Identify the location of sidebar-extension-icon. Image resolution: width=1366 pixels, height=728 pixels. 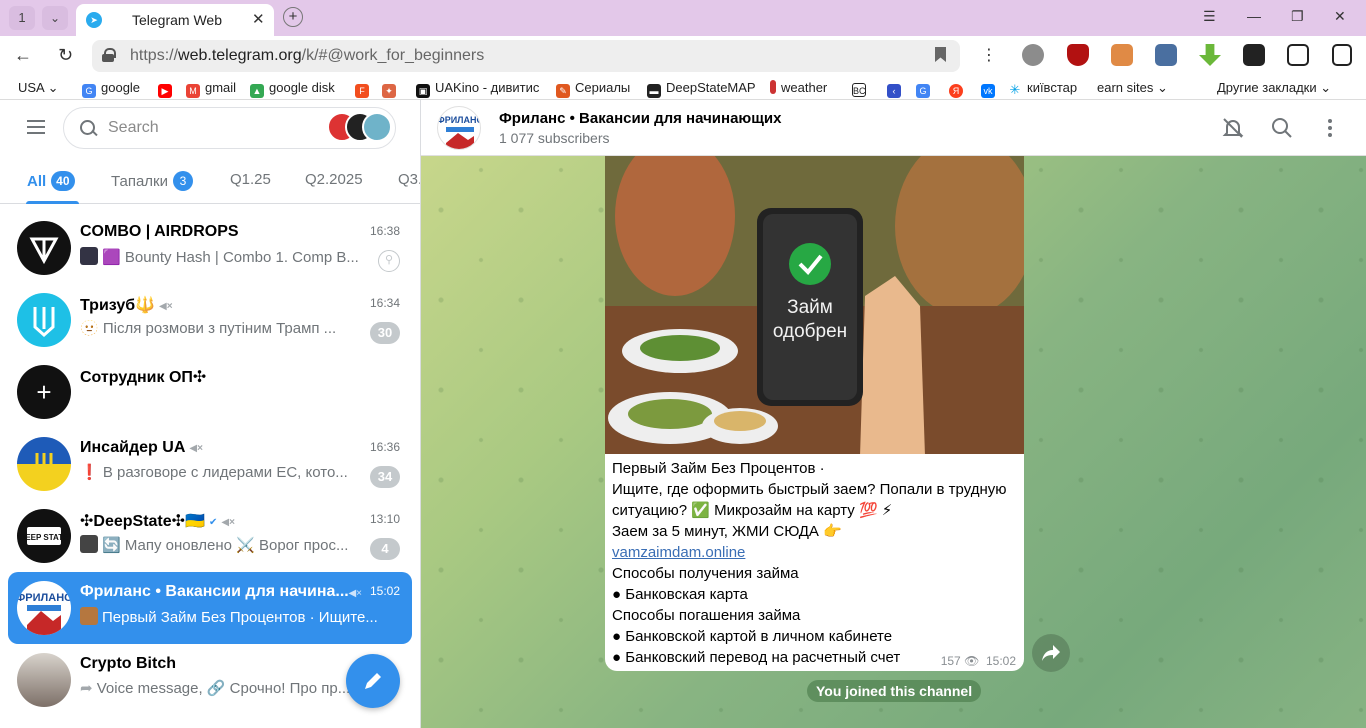
(1342, 55).